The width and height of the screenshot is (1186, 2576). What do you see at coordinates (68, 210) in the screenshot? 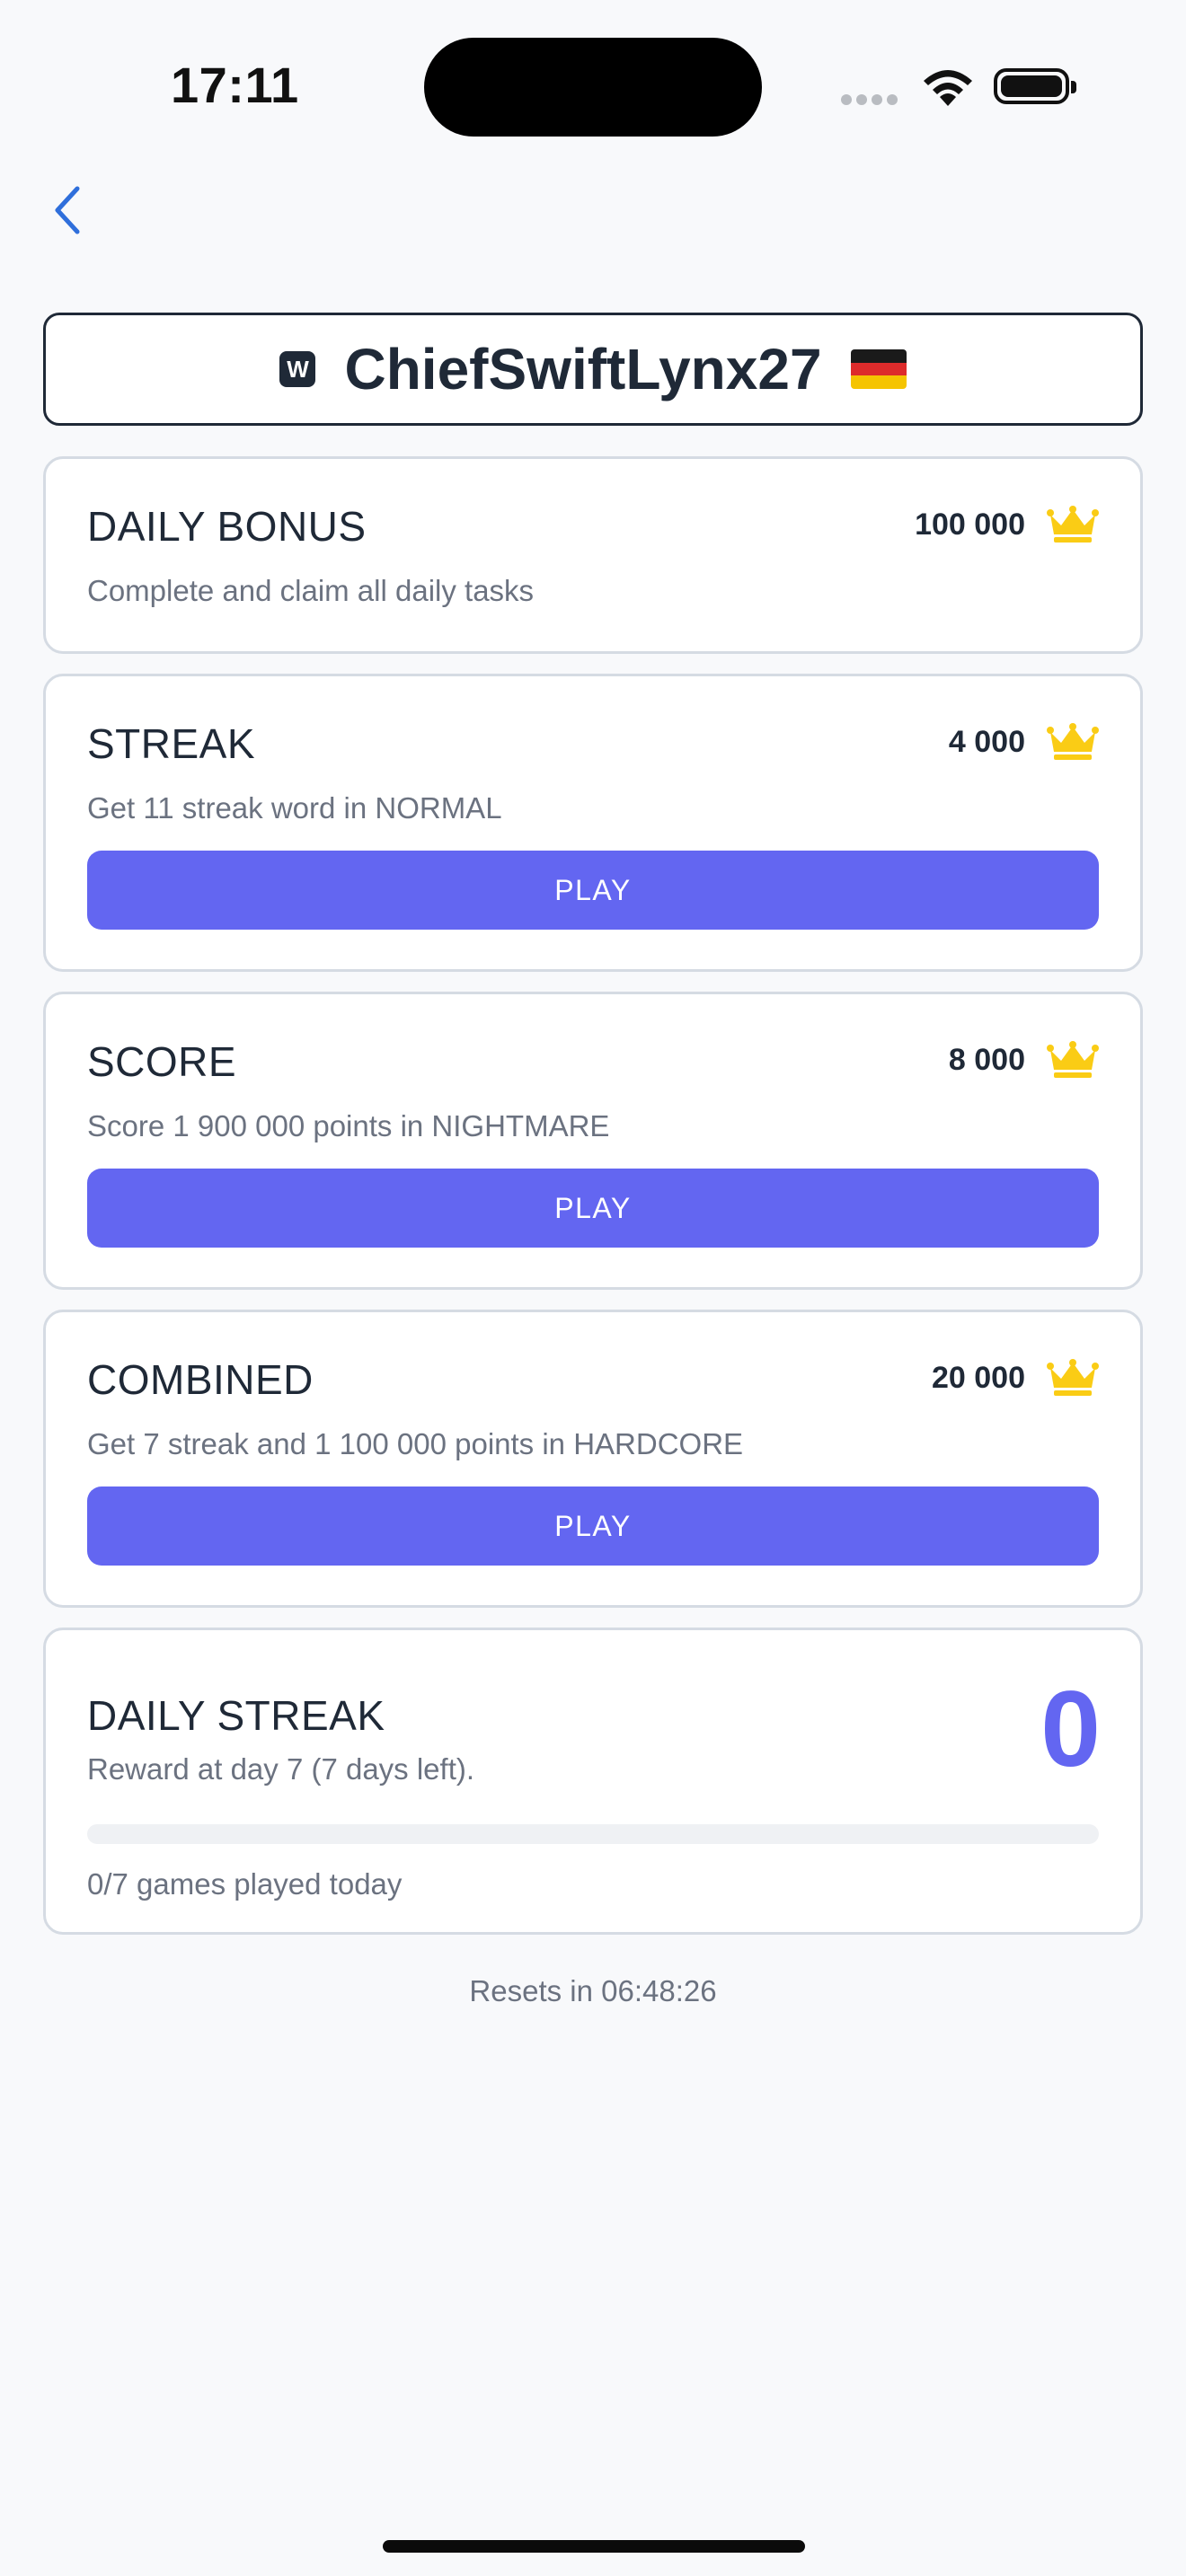
I see `back-chevron-icon` at bounding box center [68, 210].